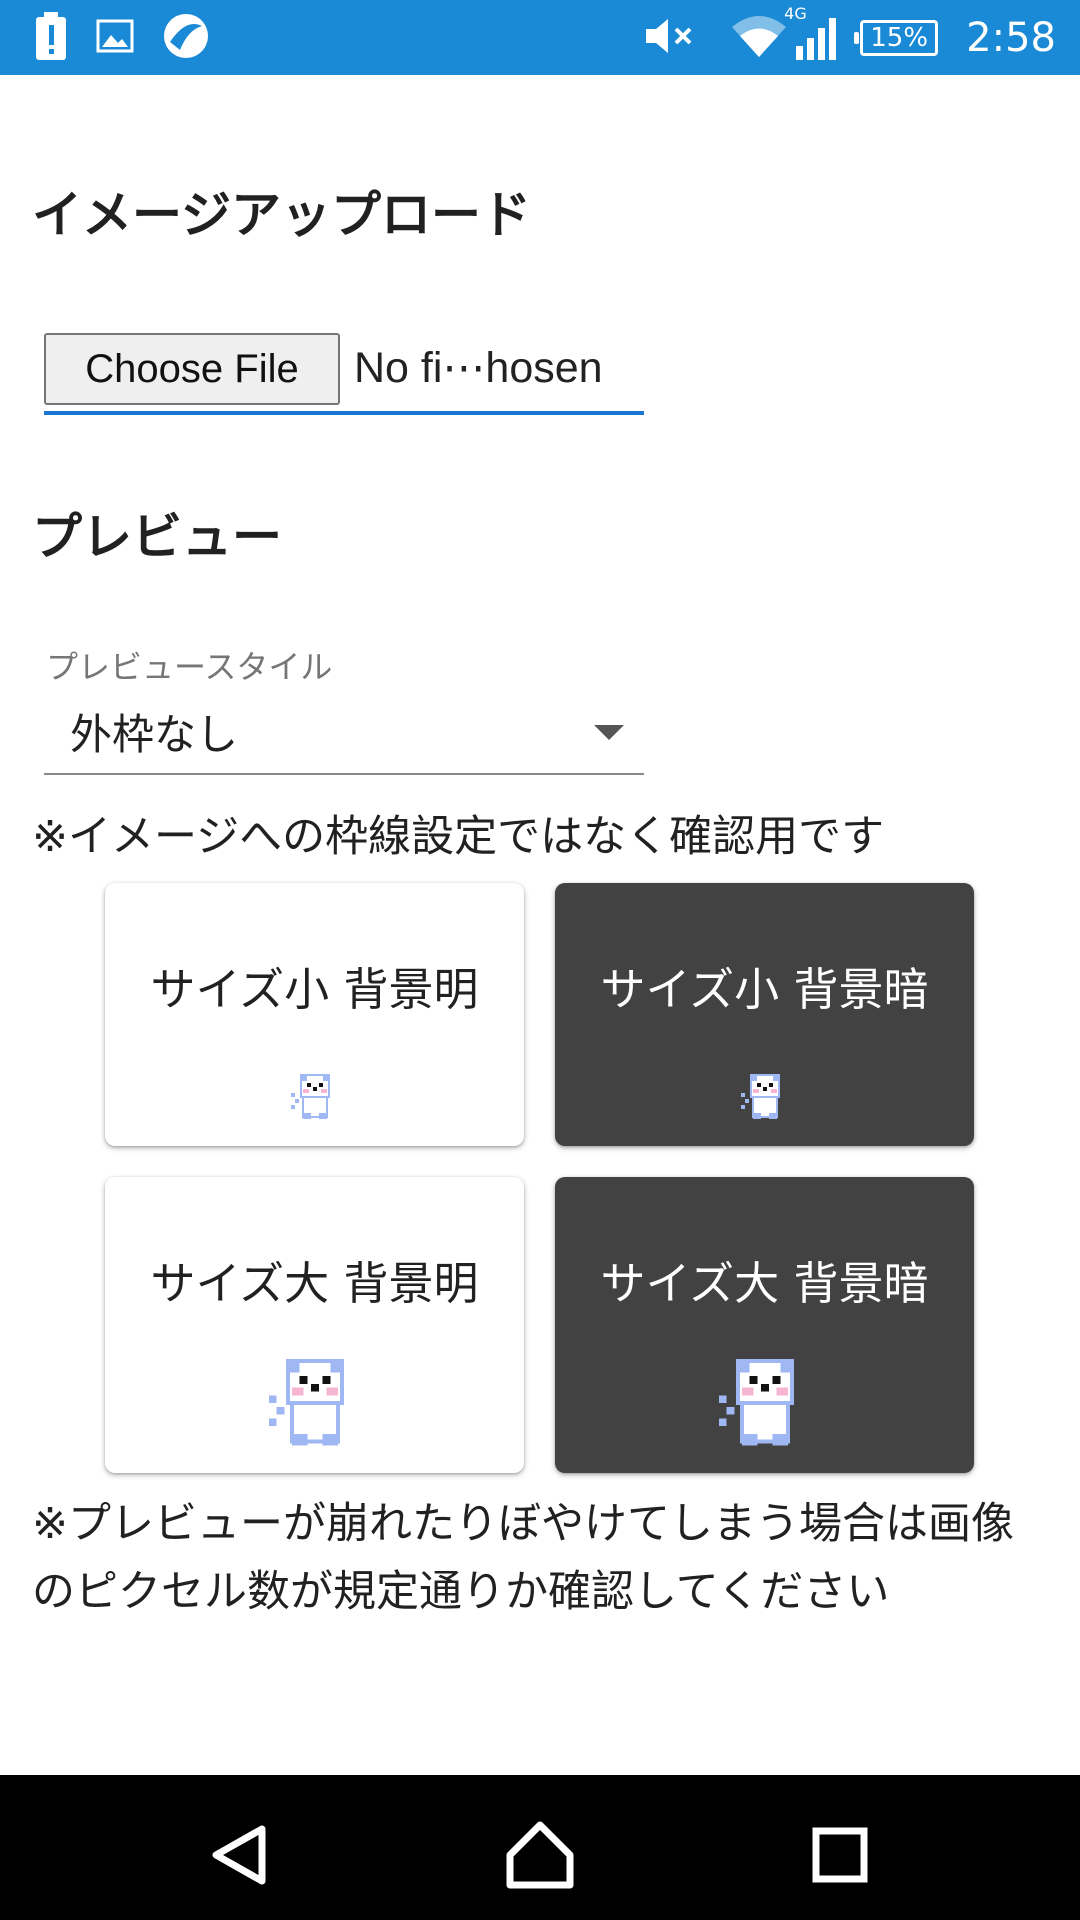  I want to click on app-swirl-icon, so click(186, 38).